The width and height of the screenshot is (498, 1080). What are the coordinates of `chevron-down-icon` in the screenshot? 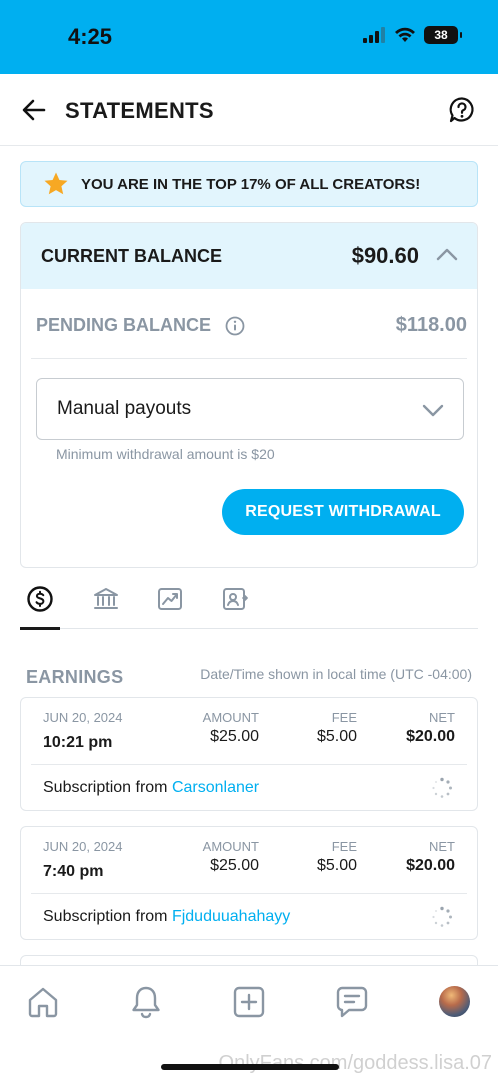 It's located at (433, 410).